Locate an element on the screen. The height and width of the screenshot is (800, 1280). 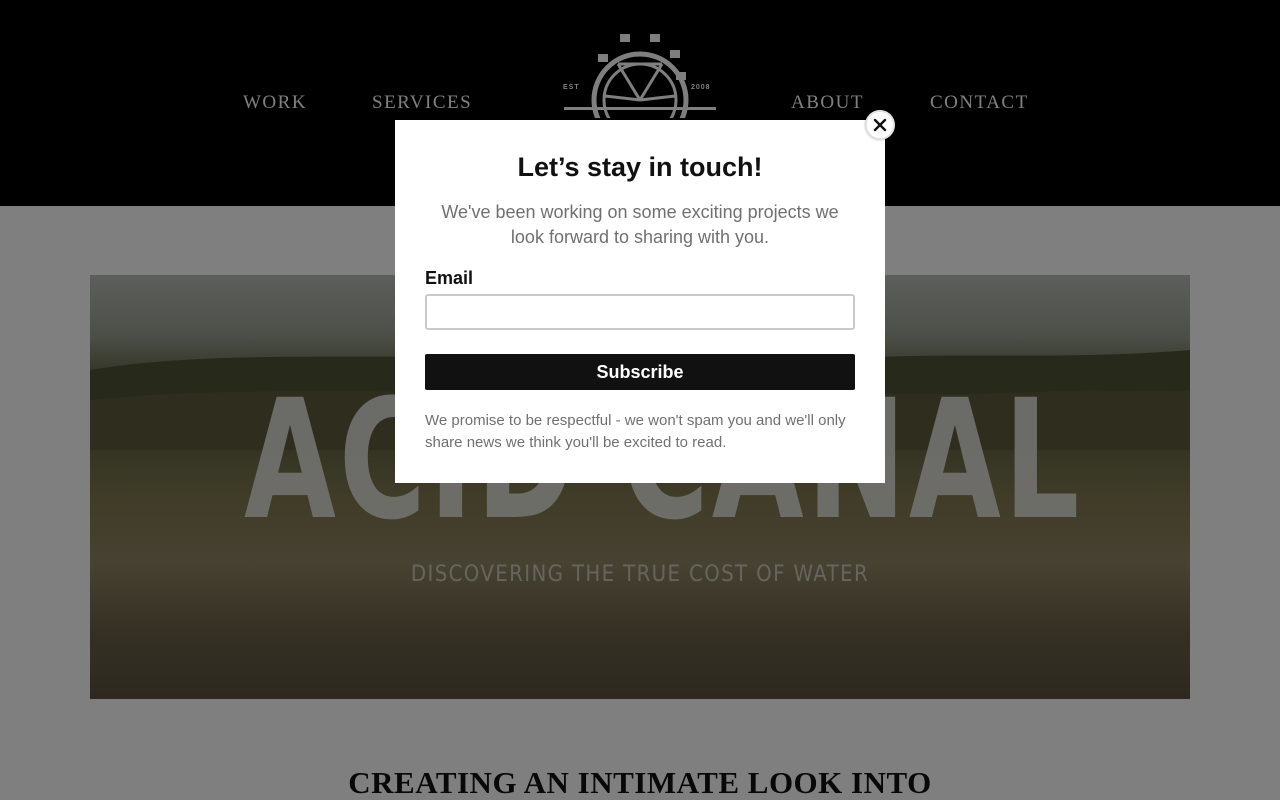
close-icon is located at coordinates (880, 125).